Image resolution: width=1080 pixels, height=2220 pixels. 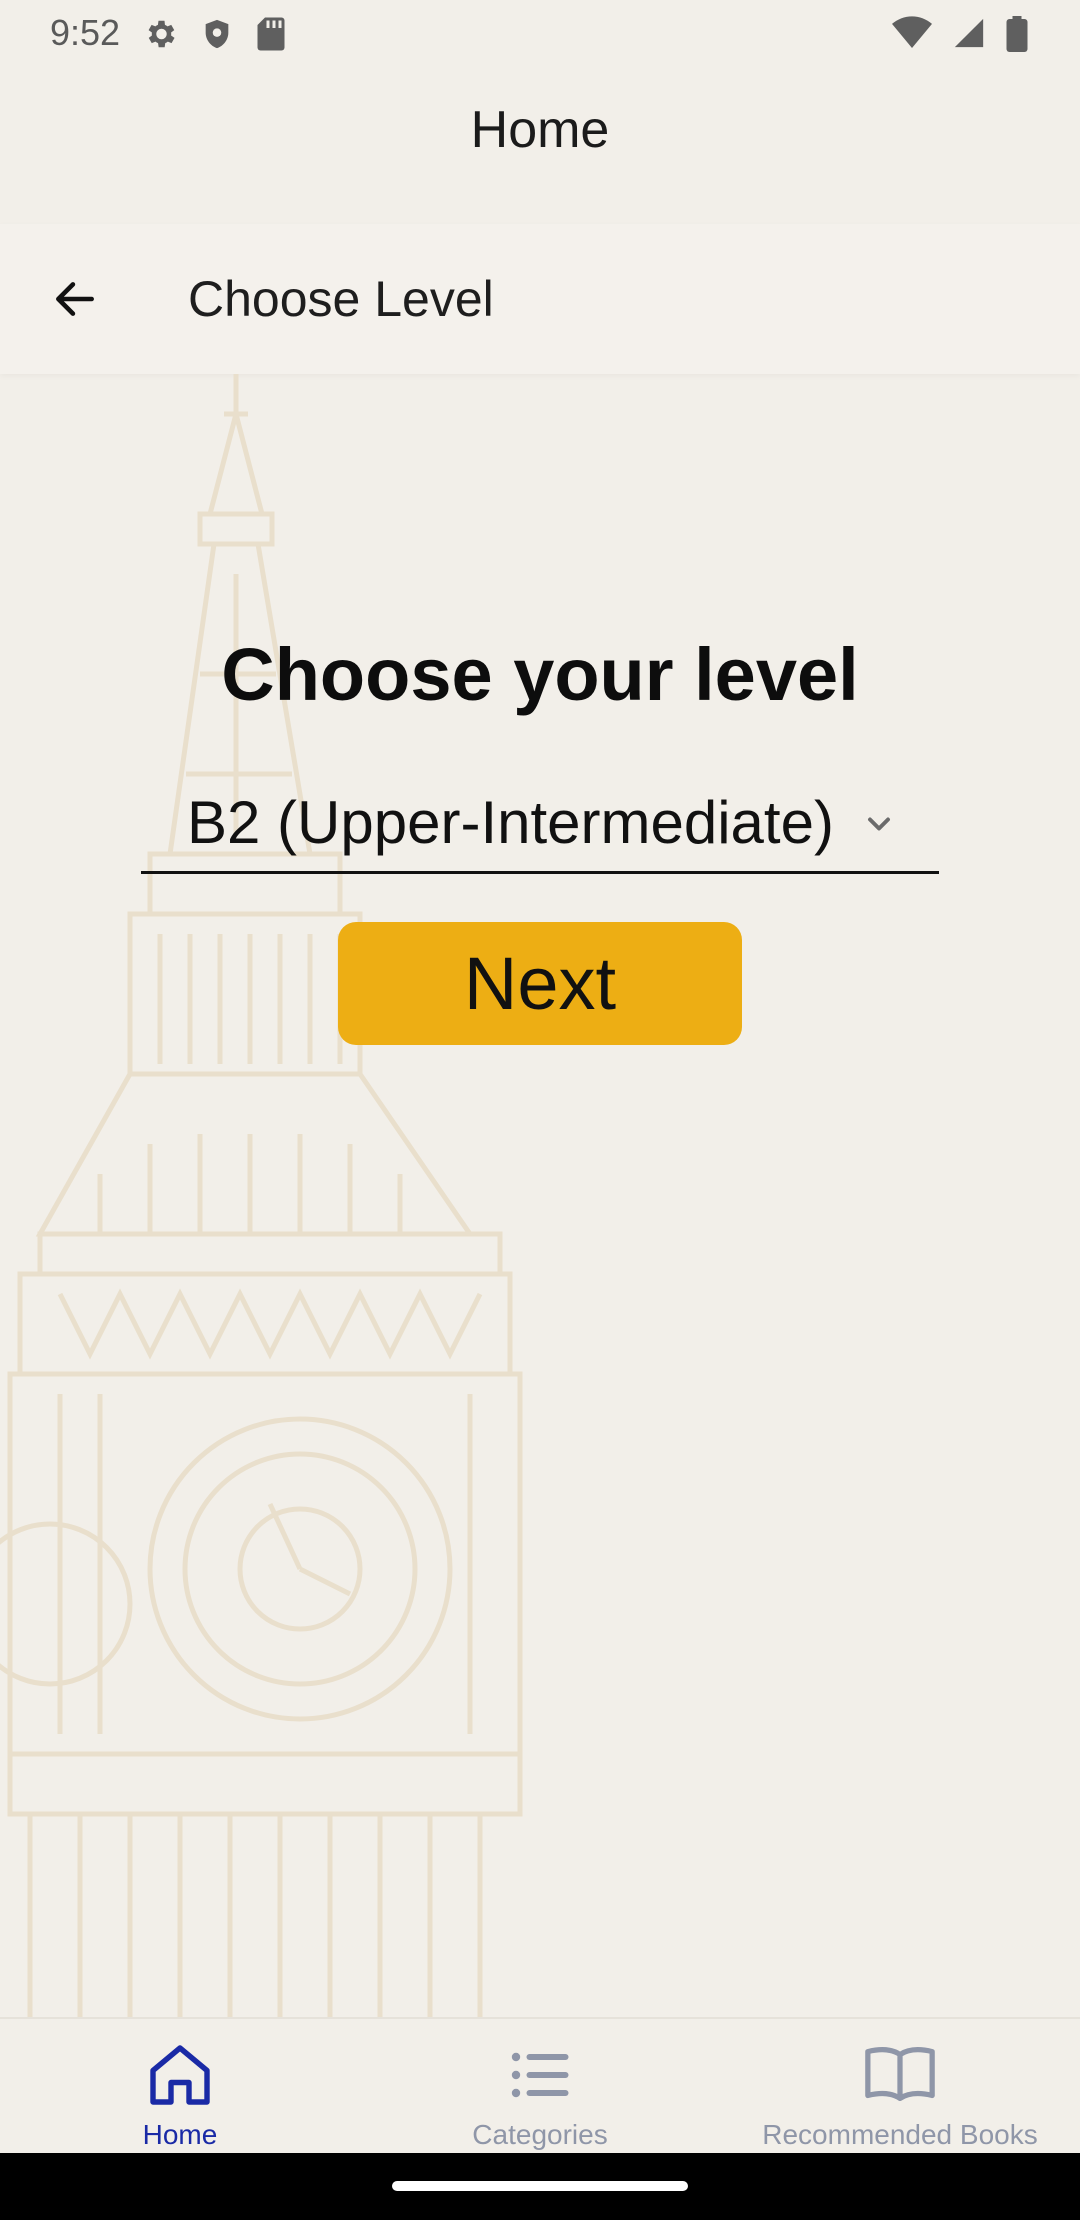 I want to click on list-icon, so click(x=540, y=2075).